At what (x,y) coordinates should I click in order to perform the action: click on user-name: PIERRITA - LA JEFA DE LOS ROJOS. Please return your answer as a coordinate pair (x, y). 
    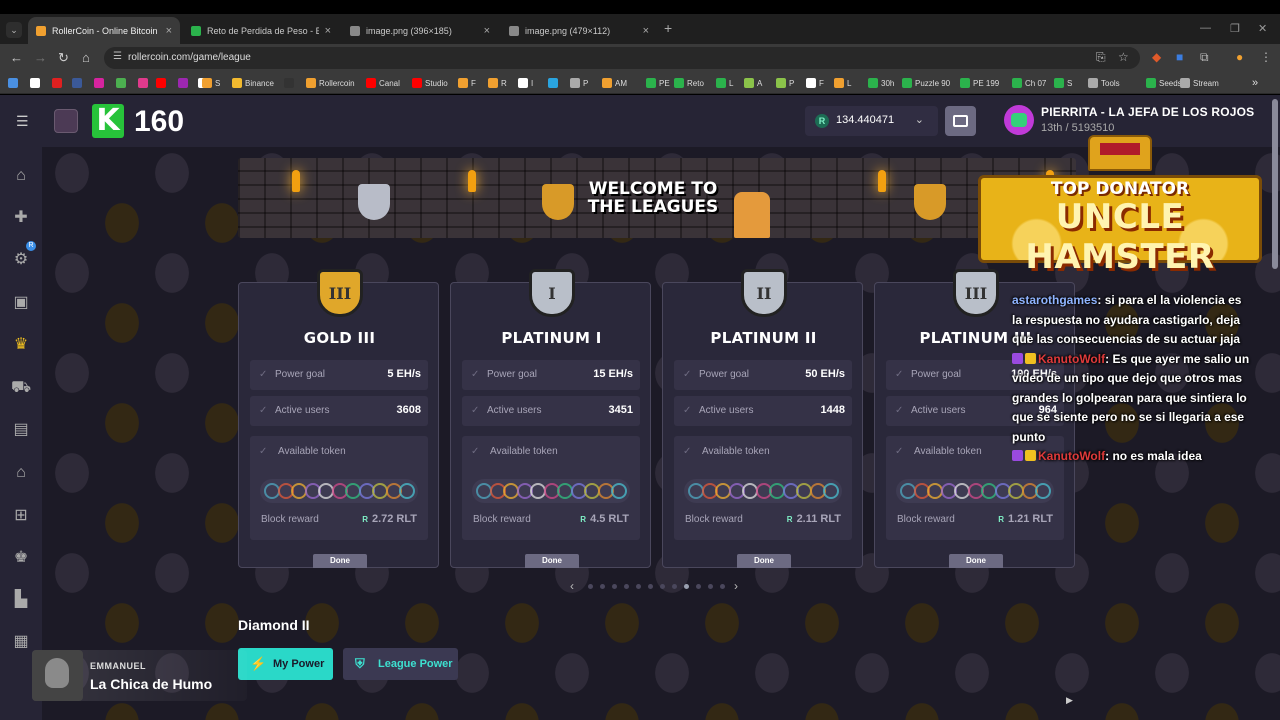
    Looking at the image, I should click on (1147, 112).